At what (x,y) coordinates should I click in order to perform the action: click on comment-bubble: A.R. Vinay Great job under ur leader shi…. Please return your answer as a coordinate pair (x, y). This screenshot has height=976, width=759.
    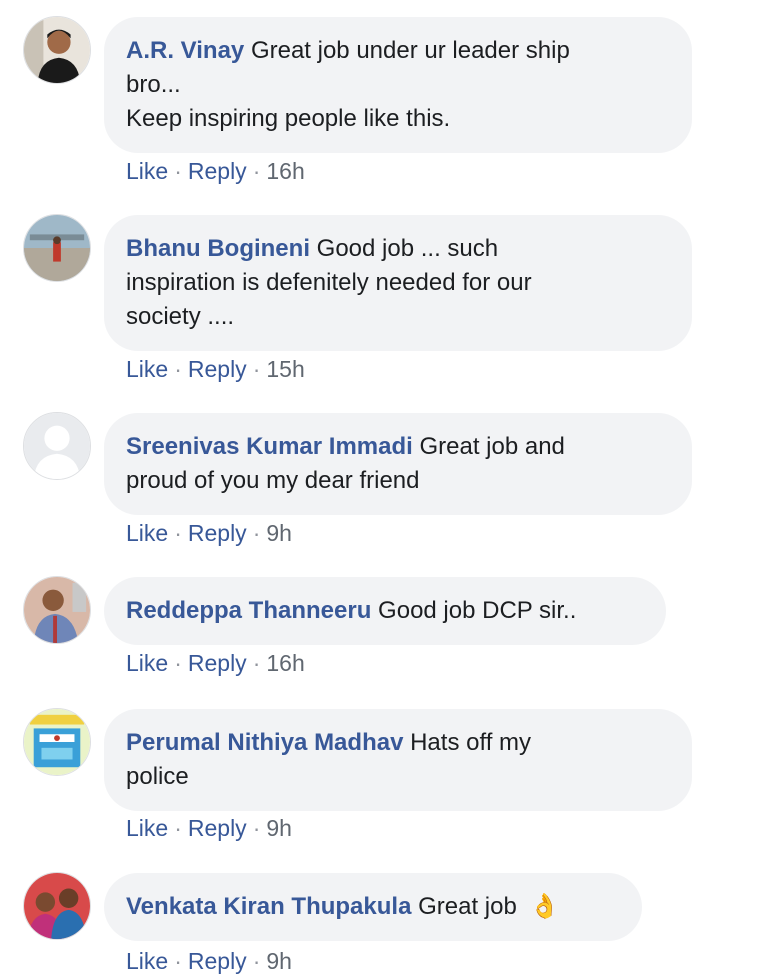
    Looking at the image, I should click on (398, 85).